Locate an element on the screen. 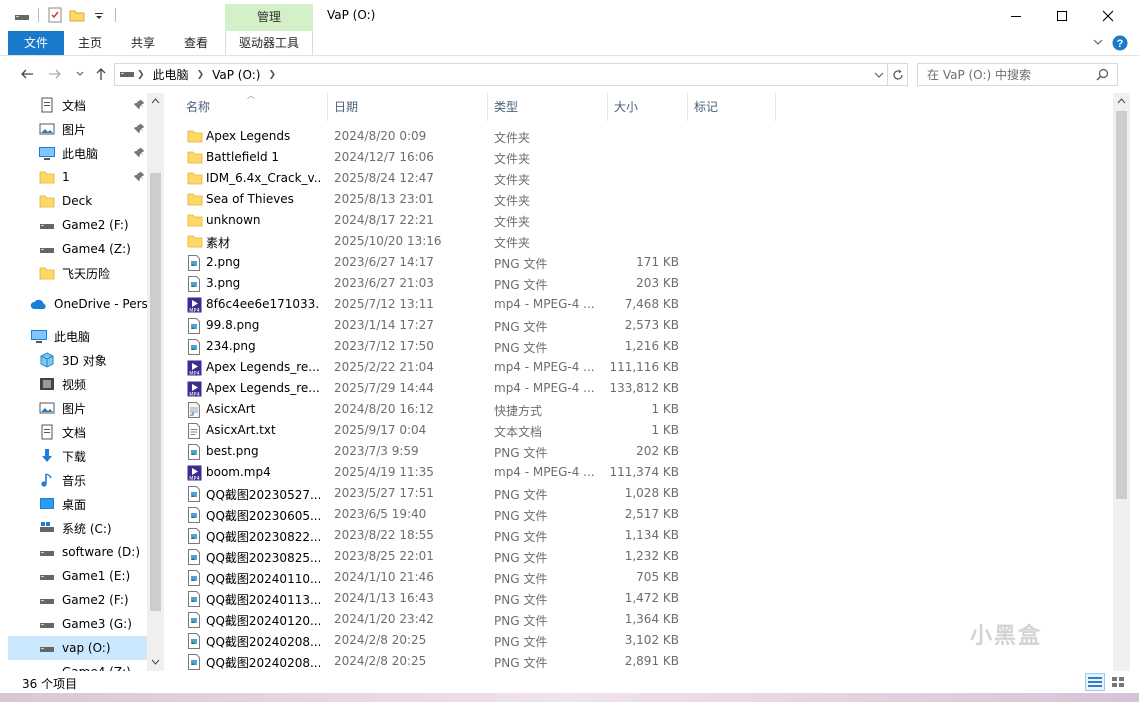  watermark-logo: 小黑盒 is located at coordinates (1006, 636).